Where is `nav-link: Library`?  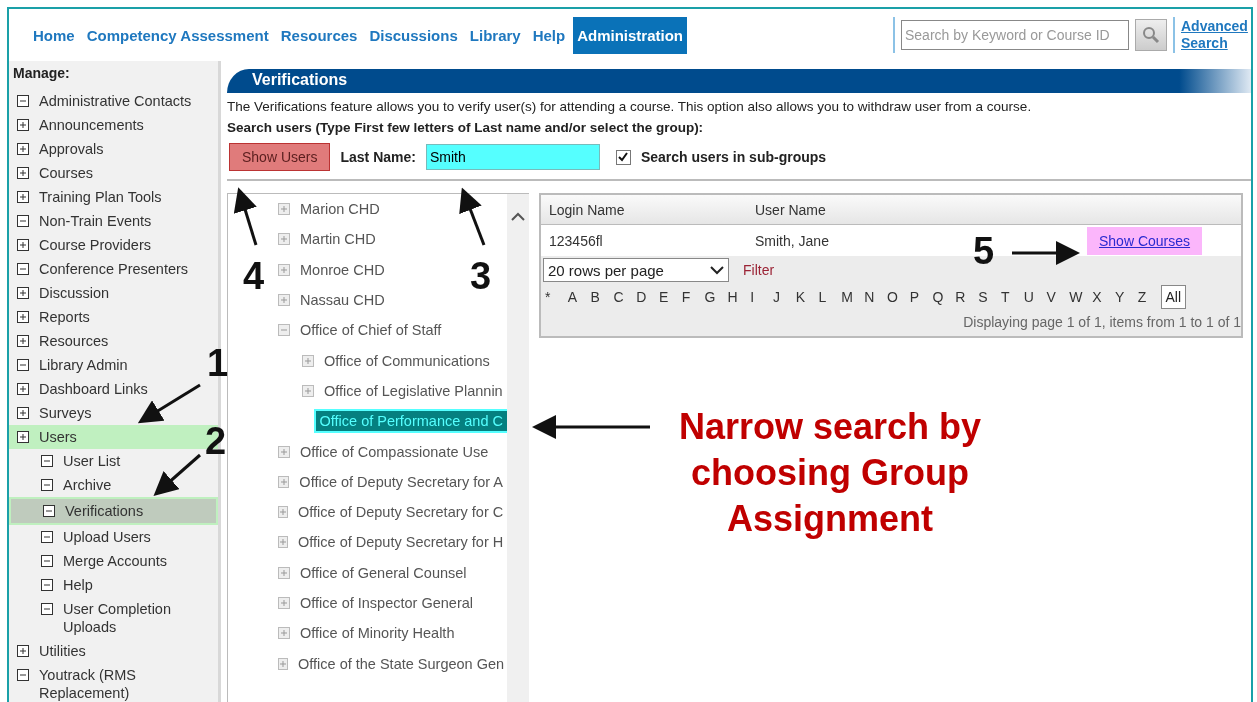
nav-link: Library is located at coordinates (495, 35).